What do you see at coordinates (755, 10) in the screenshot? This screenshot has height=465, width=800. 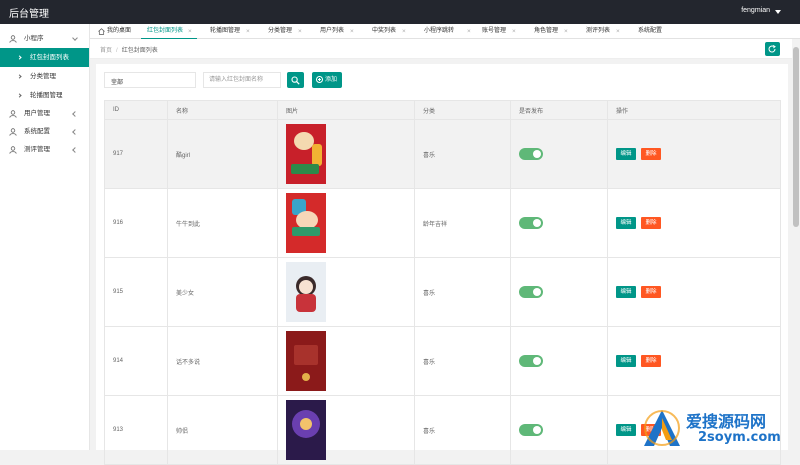 I see `user-menu: fengmian` at bounding box center [755, 10].